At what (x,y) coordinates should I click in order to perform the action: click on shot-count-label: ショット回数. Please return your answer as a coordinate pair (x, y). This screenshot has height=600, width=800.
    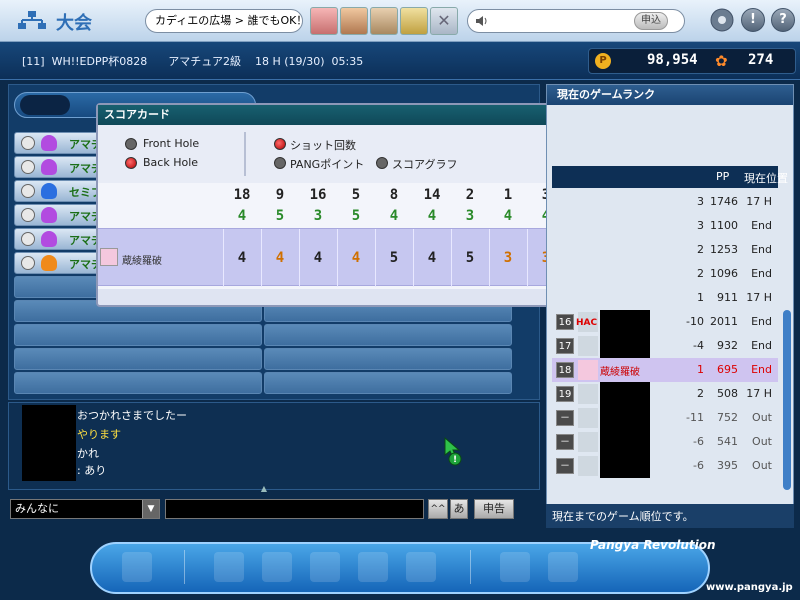
    Looking at the image, I should click on (323, 145).